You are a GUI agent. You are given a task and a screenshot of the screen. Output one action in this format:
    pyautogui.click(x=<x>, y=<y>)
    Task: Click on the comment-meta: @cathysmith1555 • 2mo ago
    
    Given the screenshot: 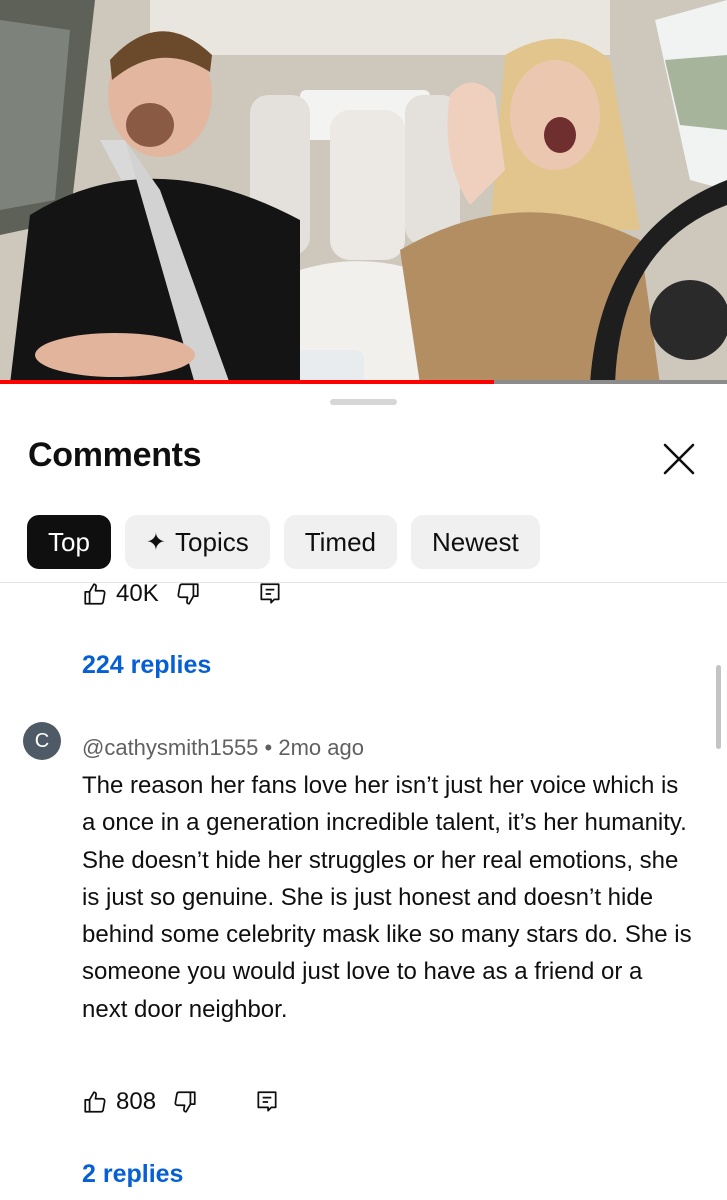 What is the action you would take?
    pyautogui.click(x=223, y=748)
    